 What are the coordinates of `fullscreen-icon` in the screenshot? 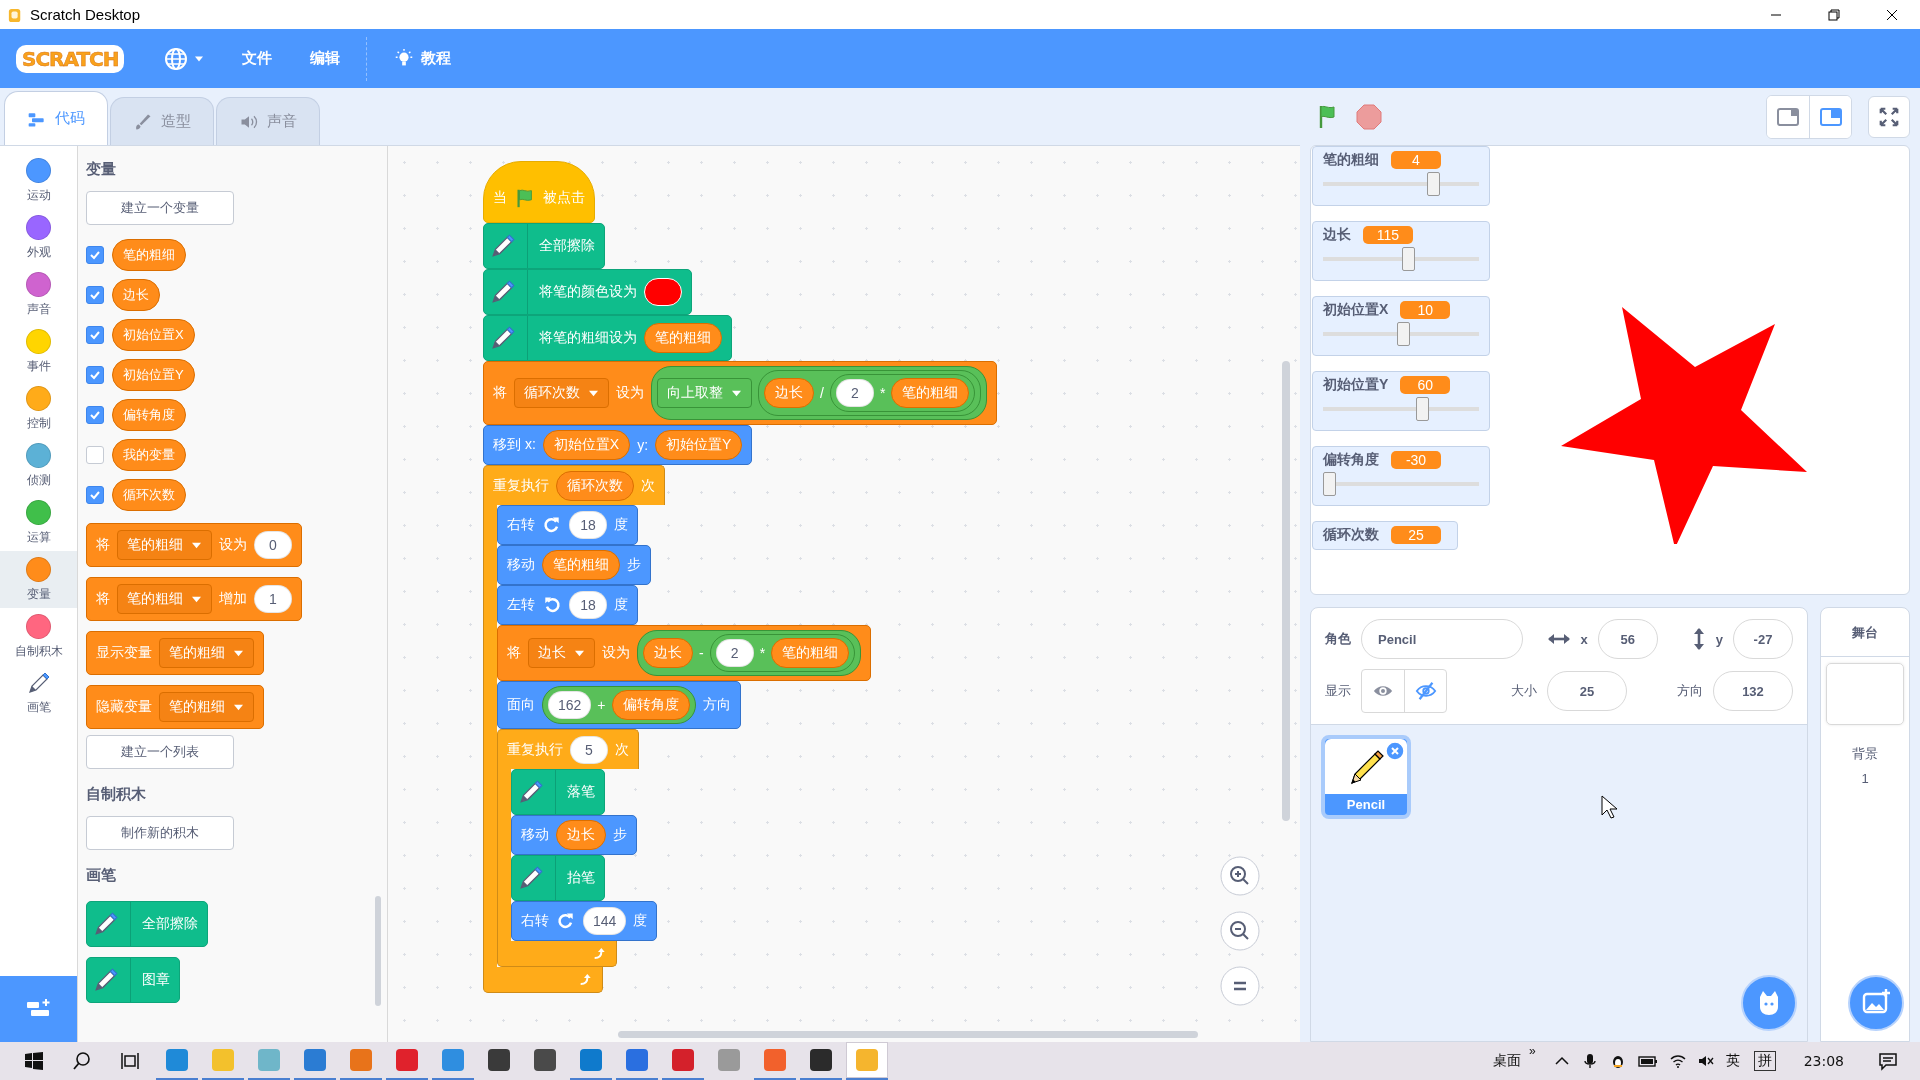 It's located at (1889, 116).